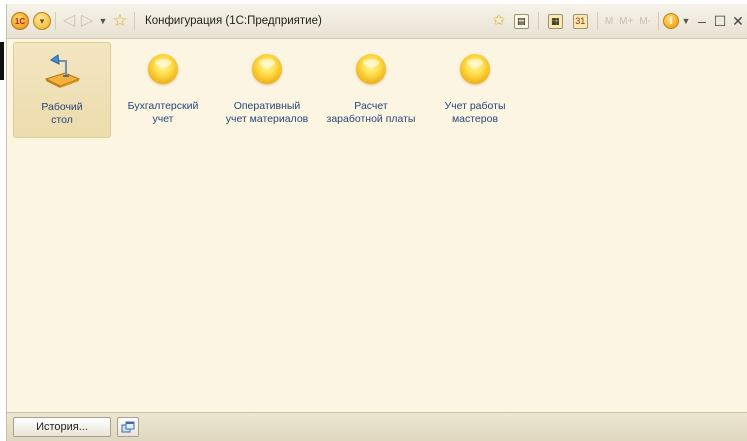 Image resolution: width=747 pixels, height=441 pixels. What do you see at coordinates (645, 21) in the screenshot?
I see `memory-minus-button: M-` at bounding box center [645, 21].